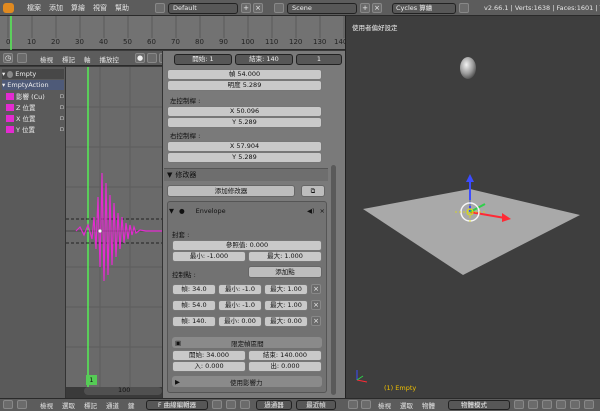 This screenshot has width=600, height=411. Describe the element at coordinates (152, 58) in the screenshot. I see `key-icon` at that location.